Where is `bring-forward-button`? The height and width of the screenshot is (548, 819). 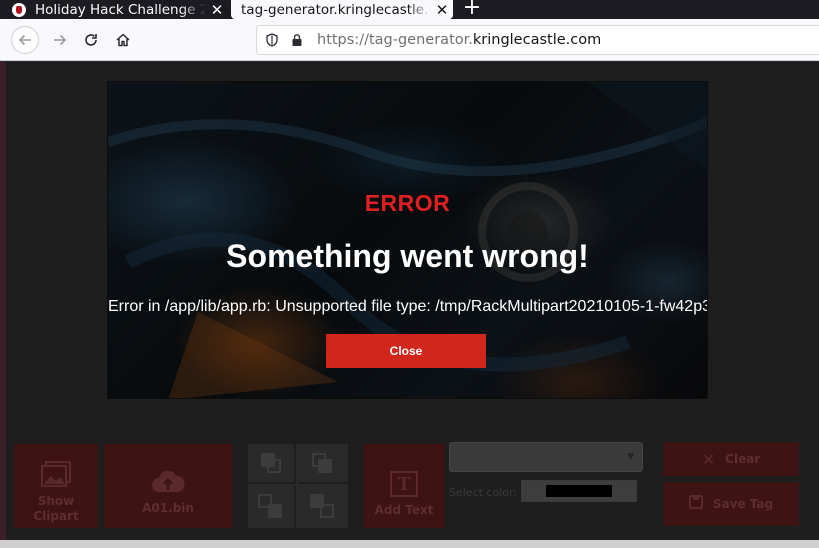
bring-forward-button is located at coordinates (272, 464).